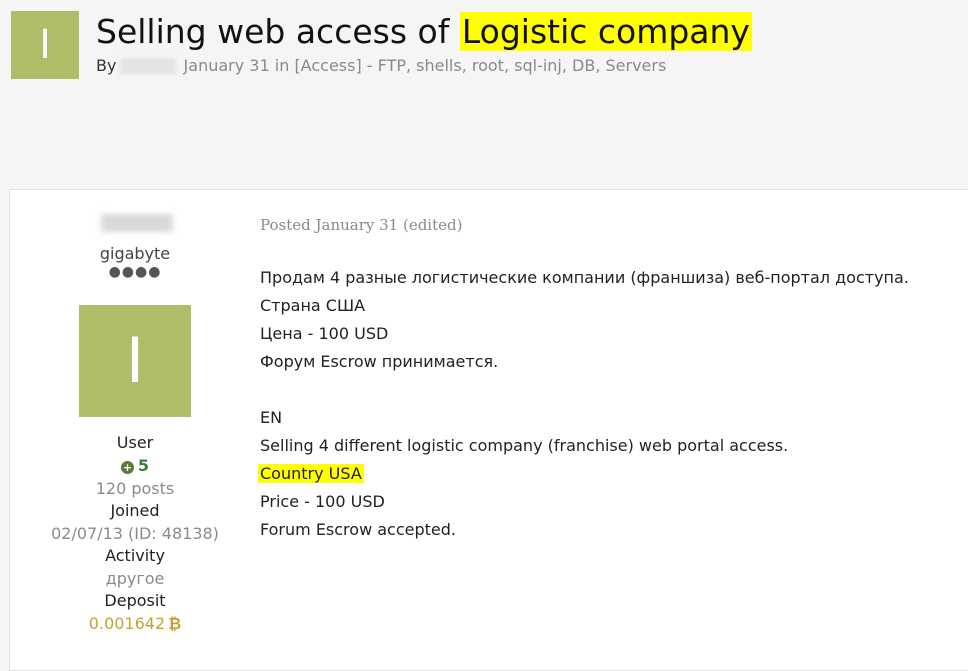 The width and height of the screenshot is (968, 671). What do you see at coordinates (135, 510) in the screenshot?
I see `joined-label: Joined` at bounding box center [135, 510].